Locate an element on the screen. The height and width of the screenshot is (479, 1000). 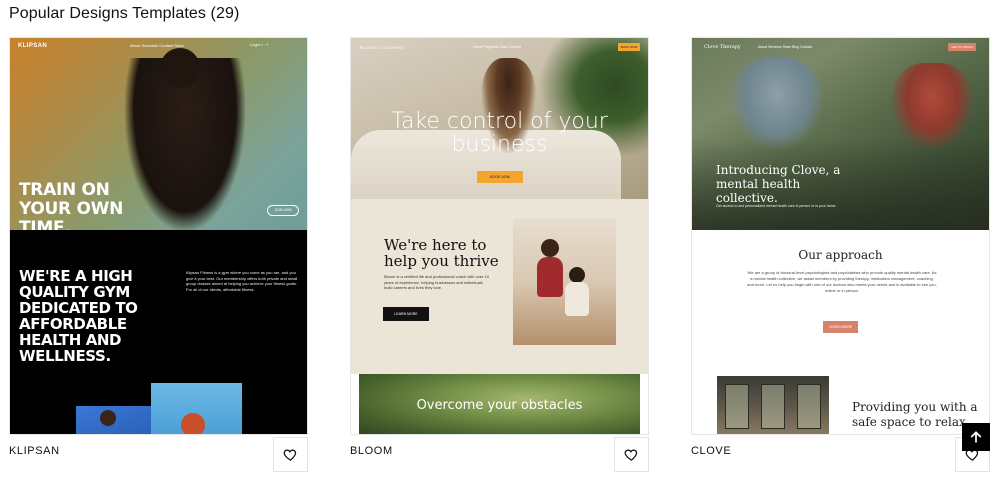
template-name: BLOOM is located at coordinates (371, 451).